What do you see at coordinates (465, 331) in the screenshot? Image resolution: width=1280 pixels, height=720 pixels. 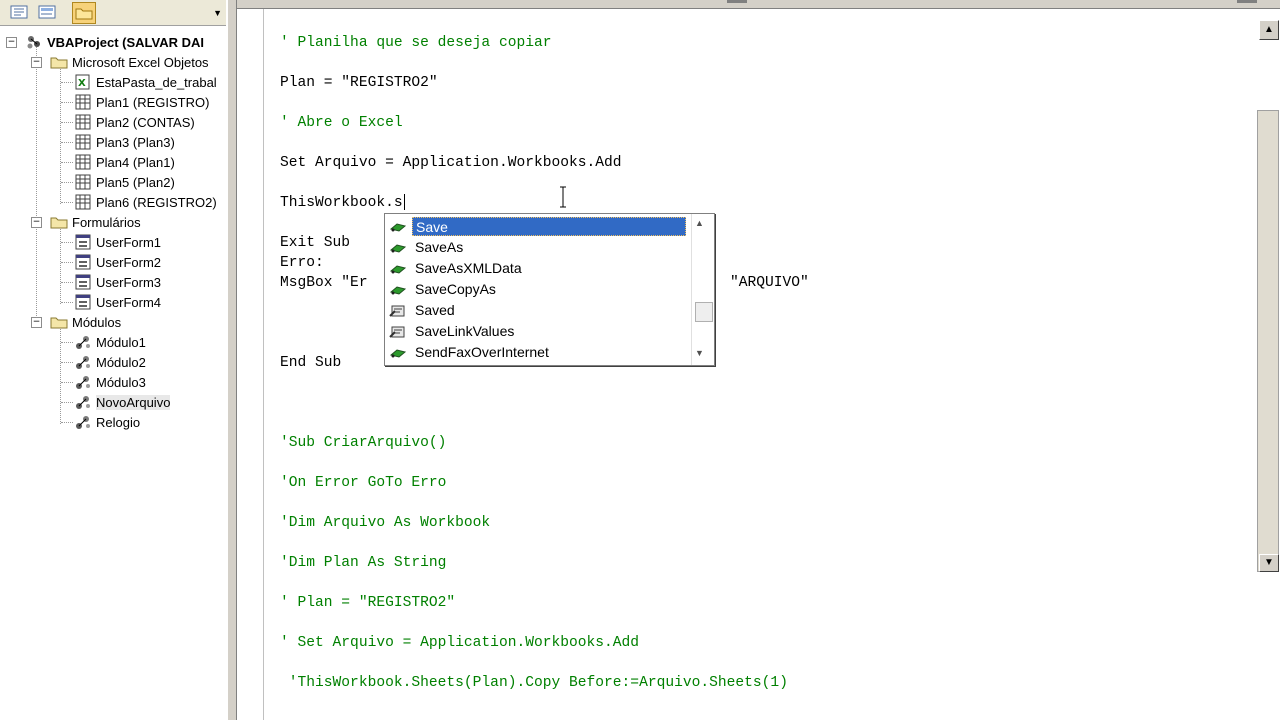 I see `member-item-label: SaveLinkValues` at bounding box center [465, 331].